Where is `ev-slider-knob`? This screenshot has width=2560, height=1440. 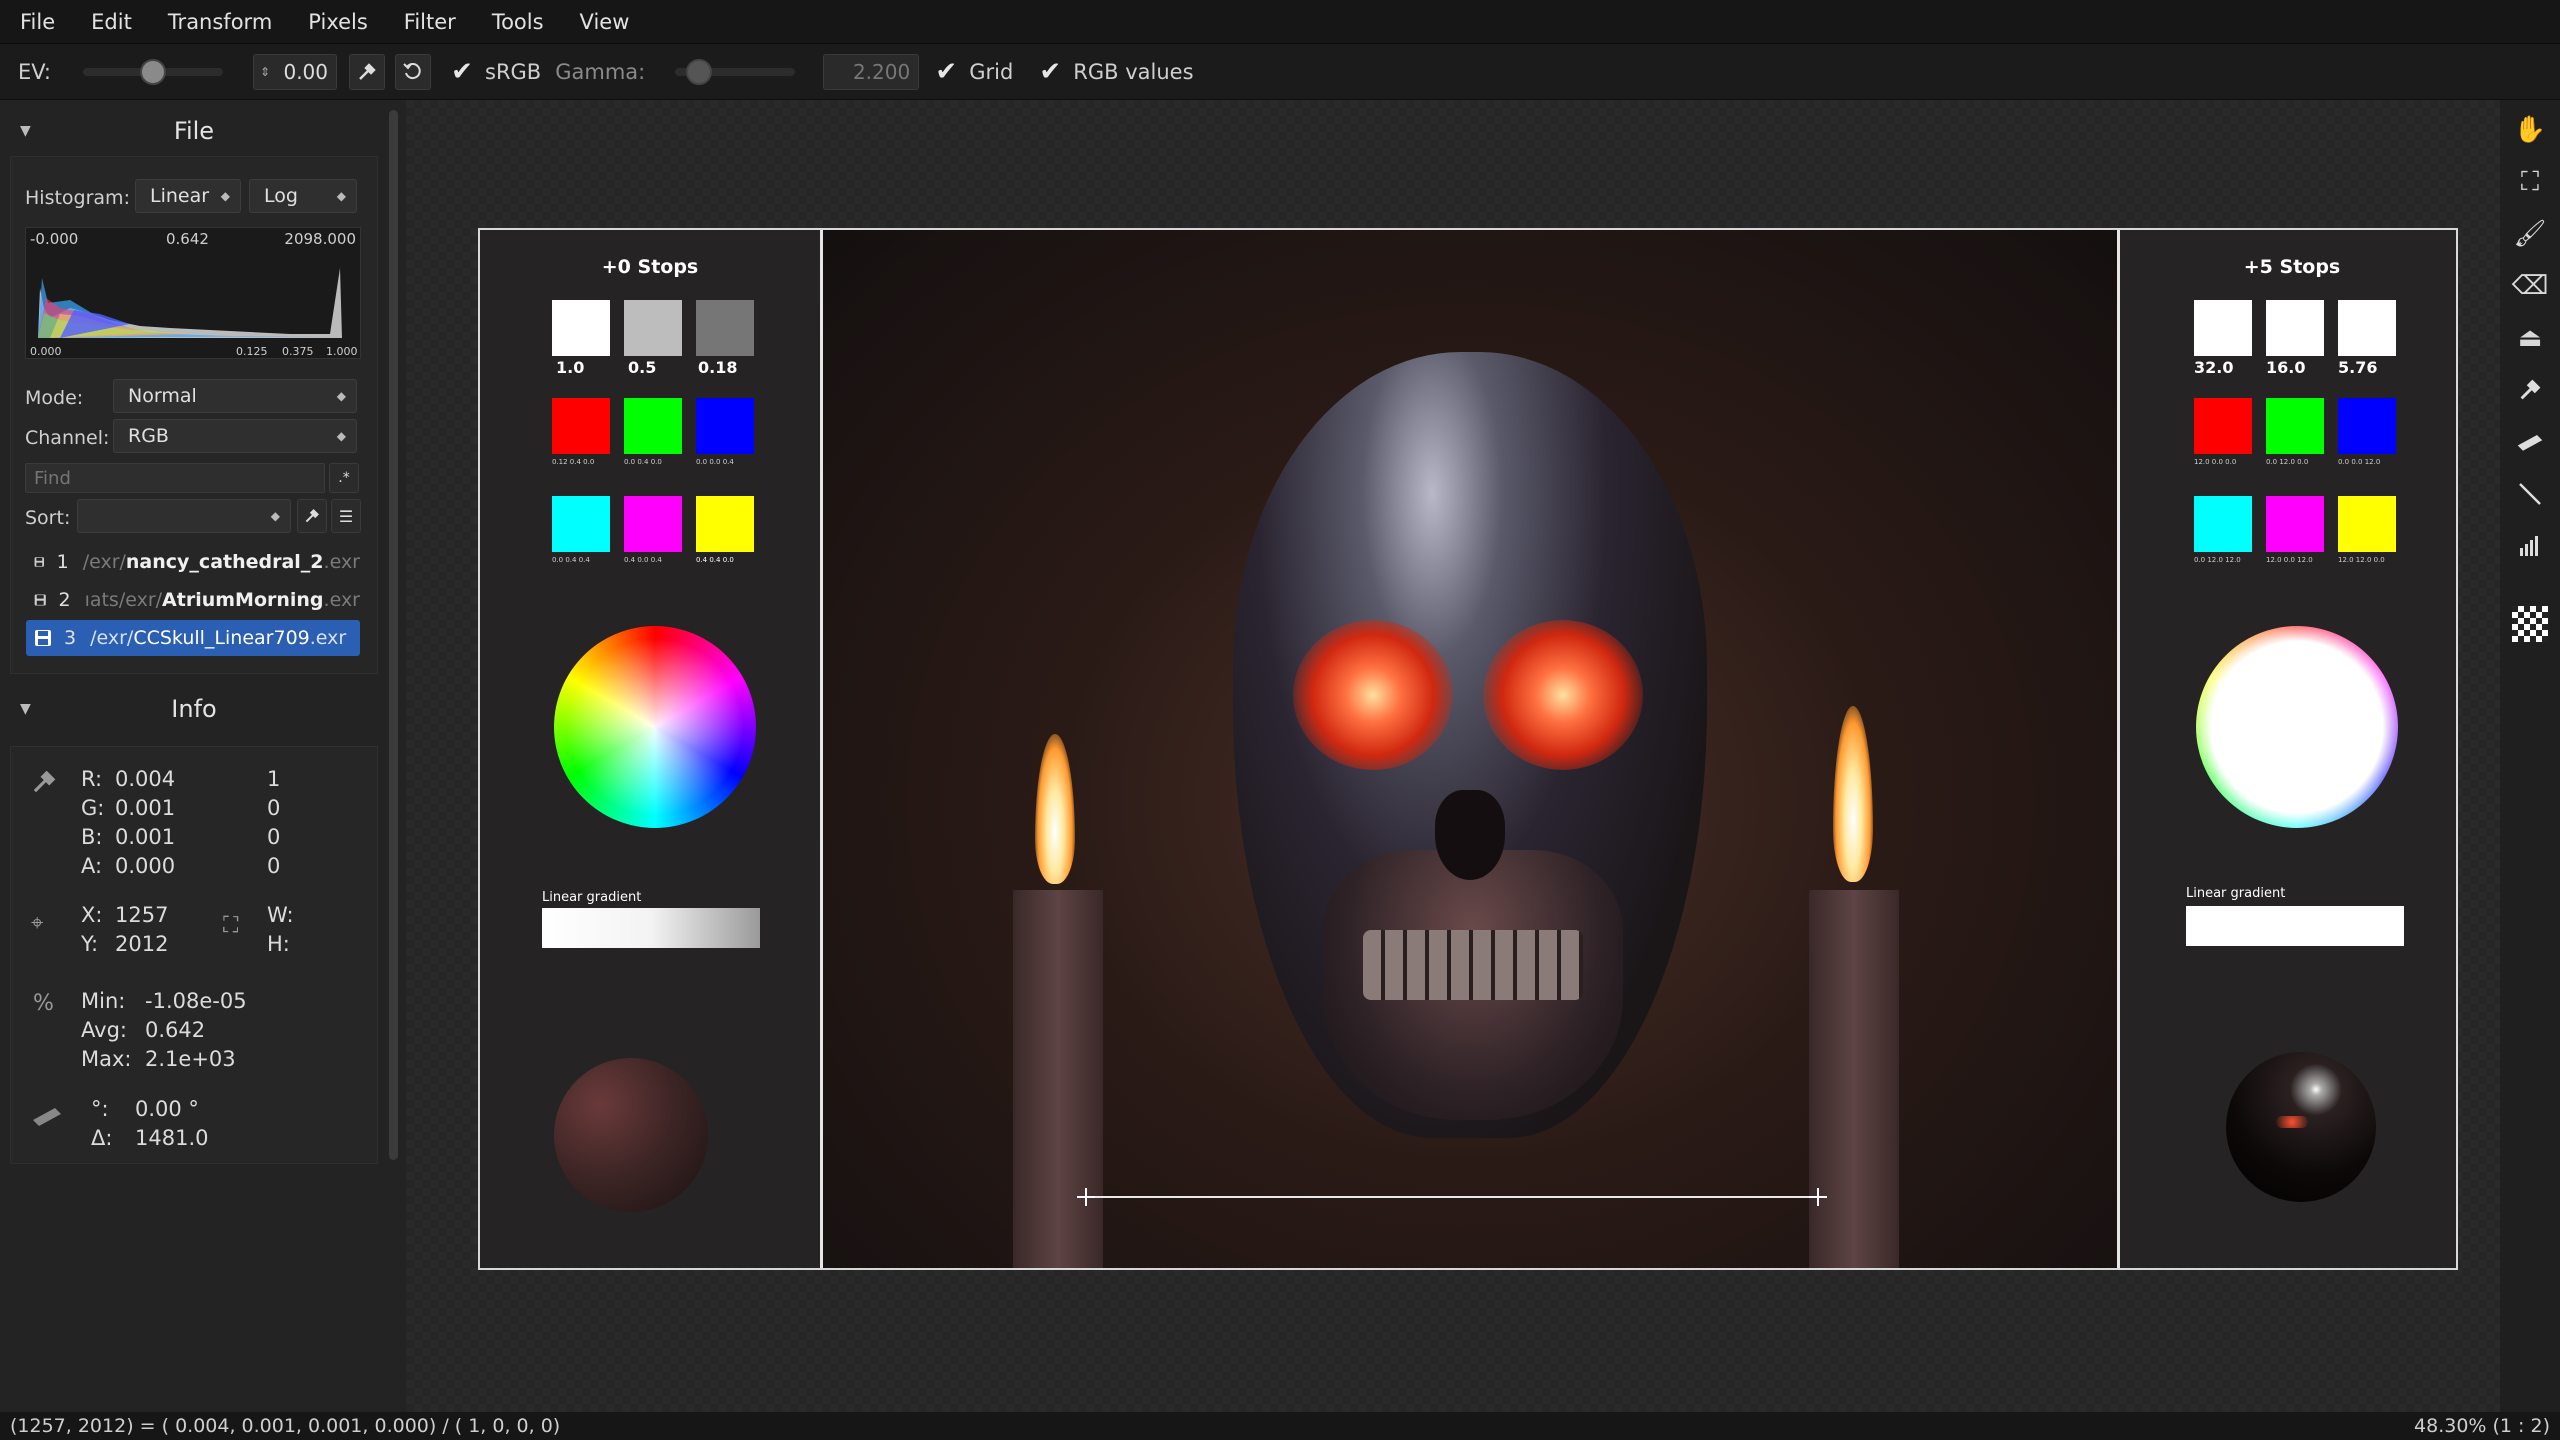
ev-slider-knob is located at coordinates (153, 71).